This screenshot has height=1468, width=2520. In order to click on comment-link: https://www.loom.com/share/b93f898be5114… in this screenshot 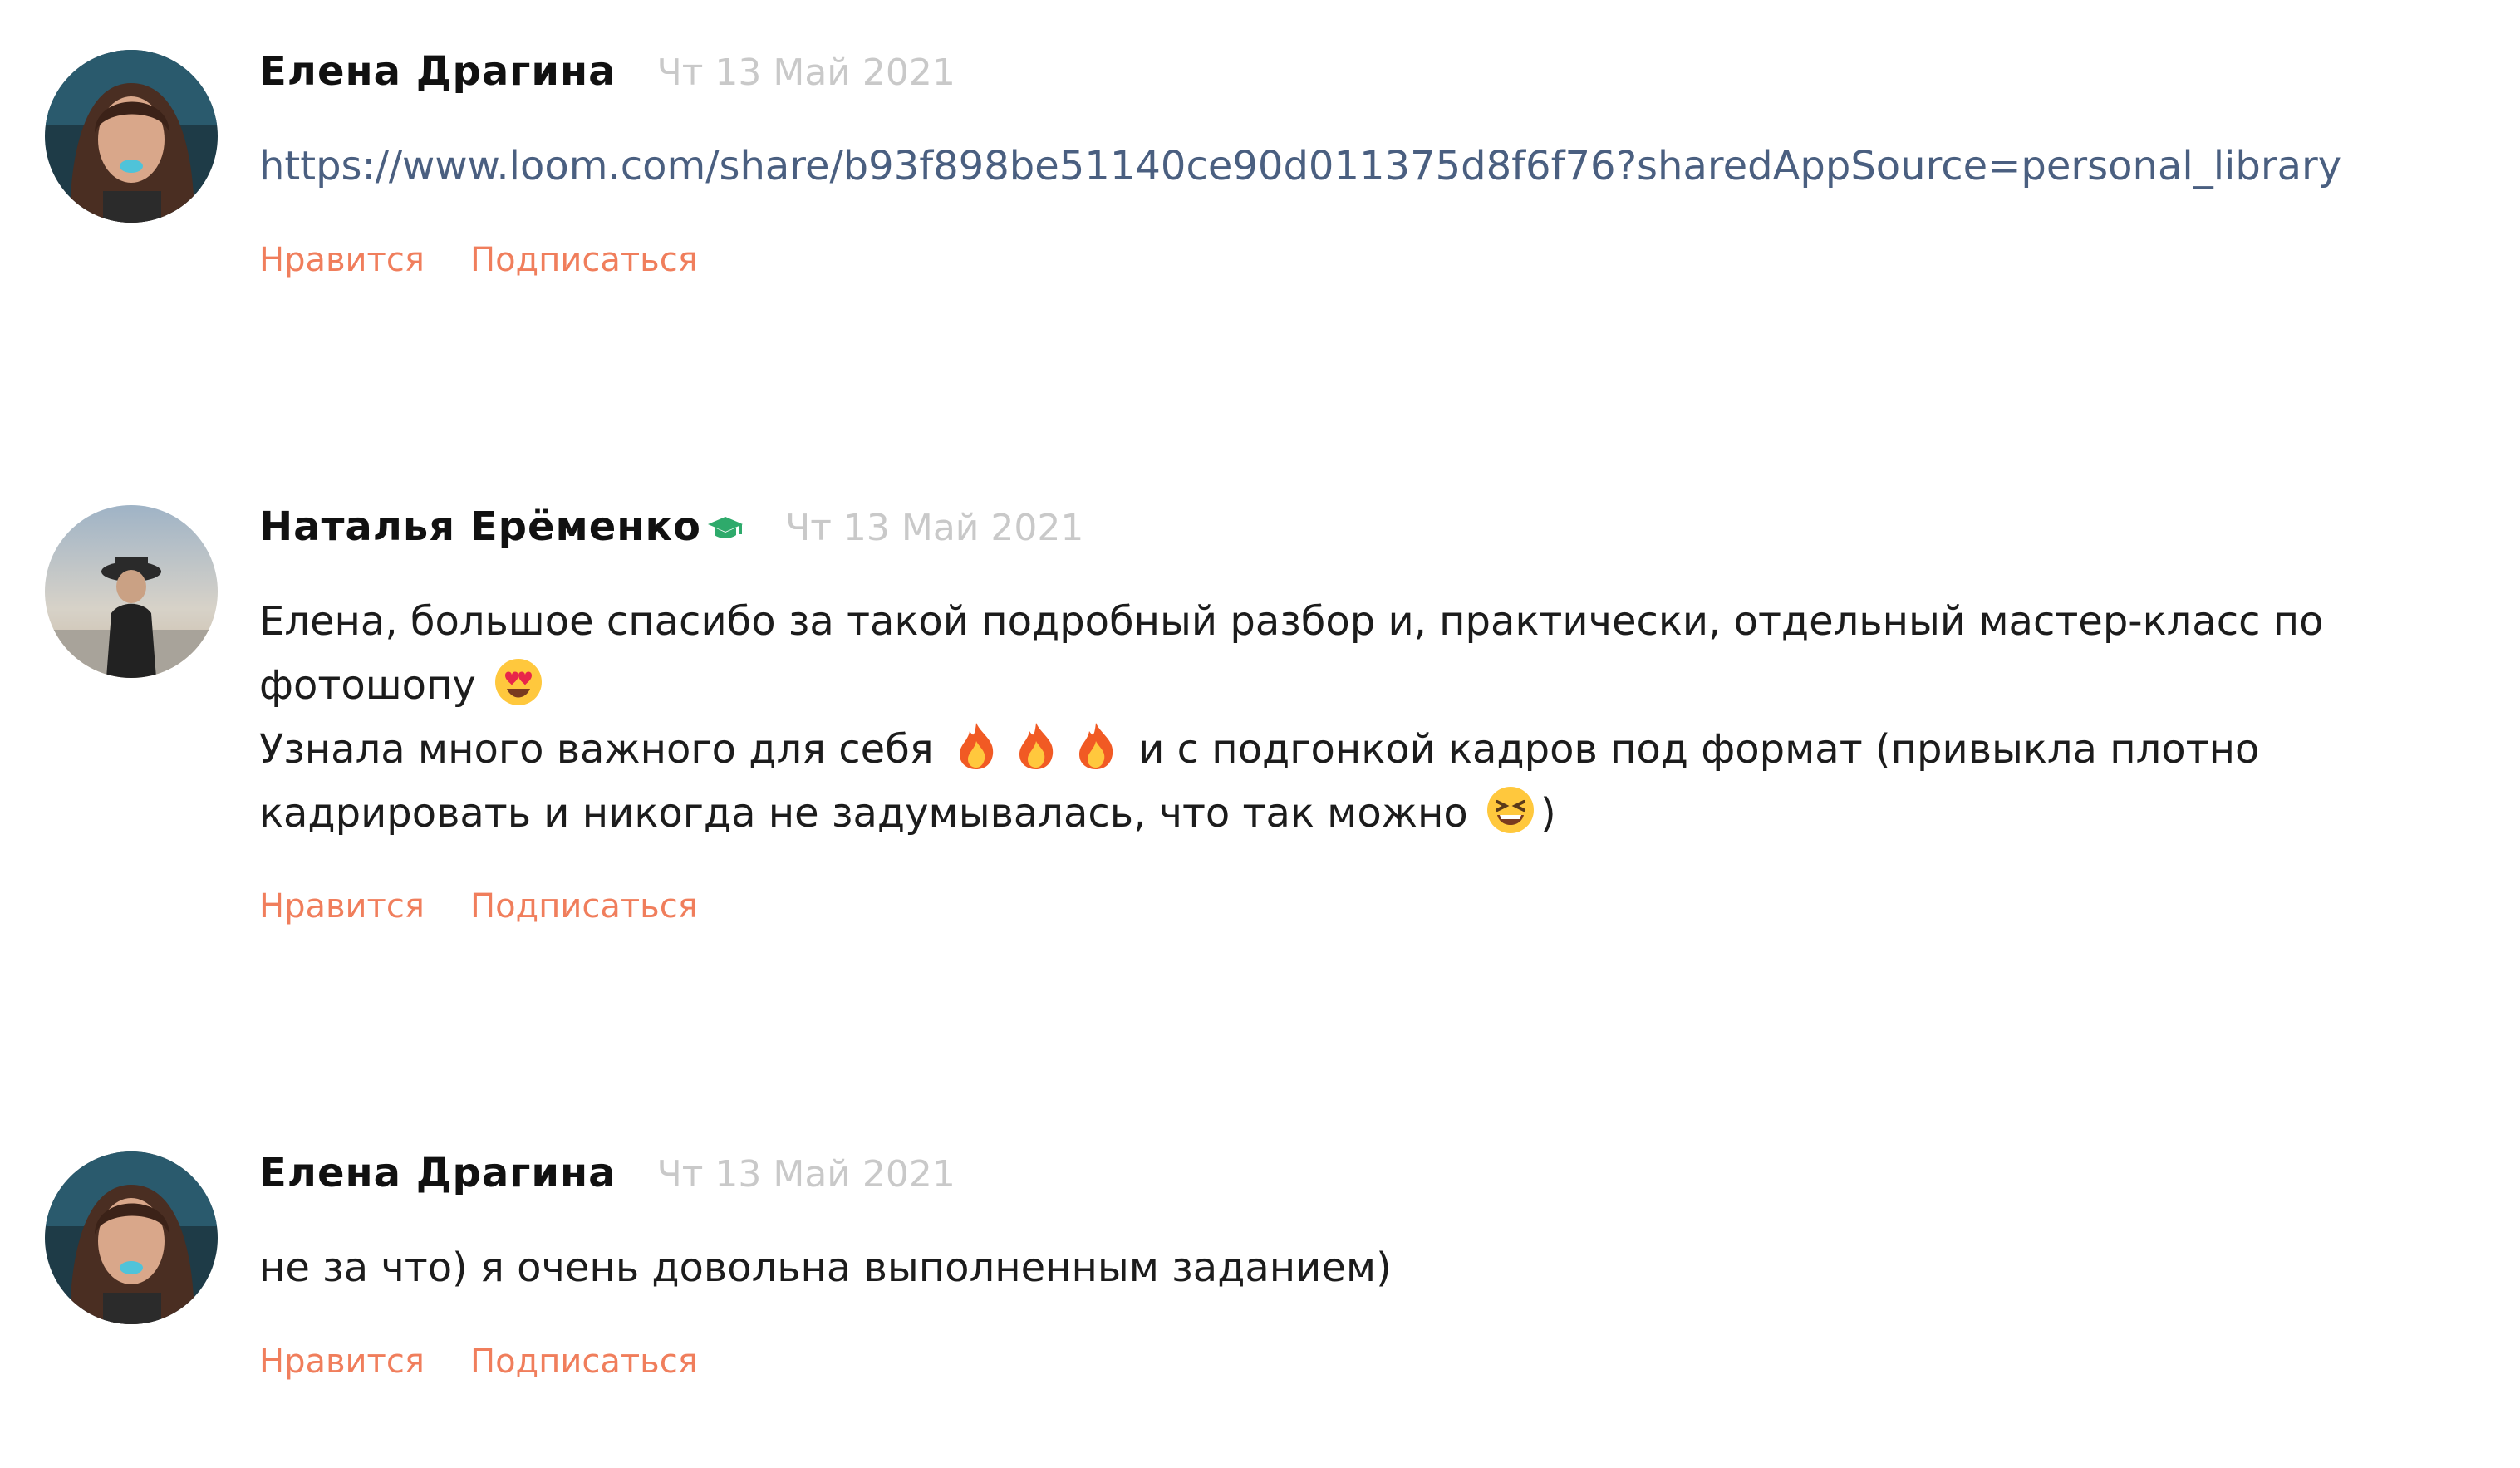, I will do `click(1300, 166)`.